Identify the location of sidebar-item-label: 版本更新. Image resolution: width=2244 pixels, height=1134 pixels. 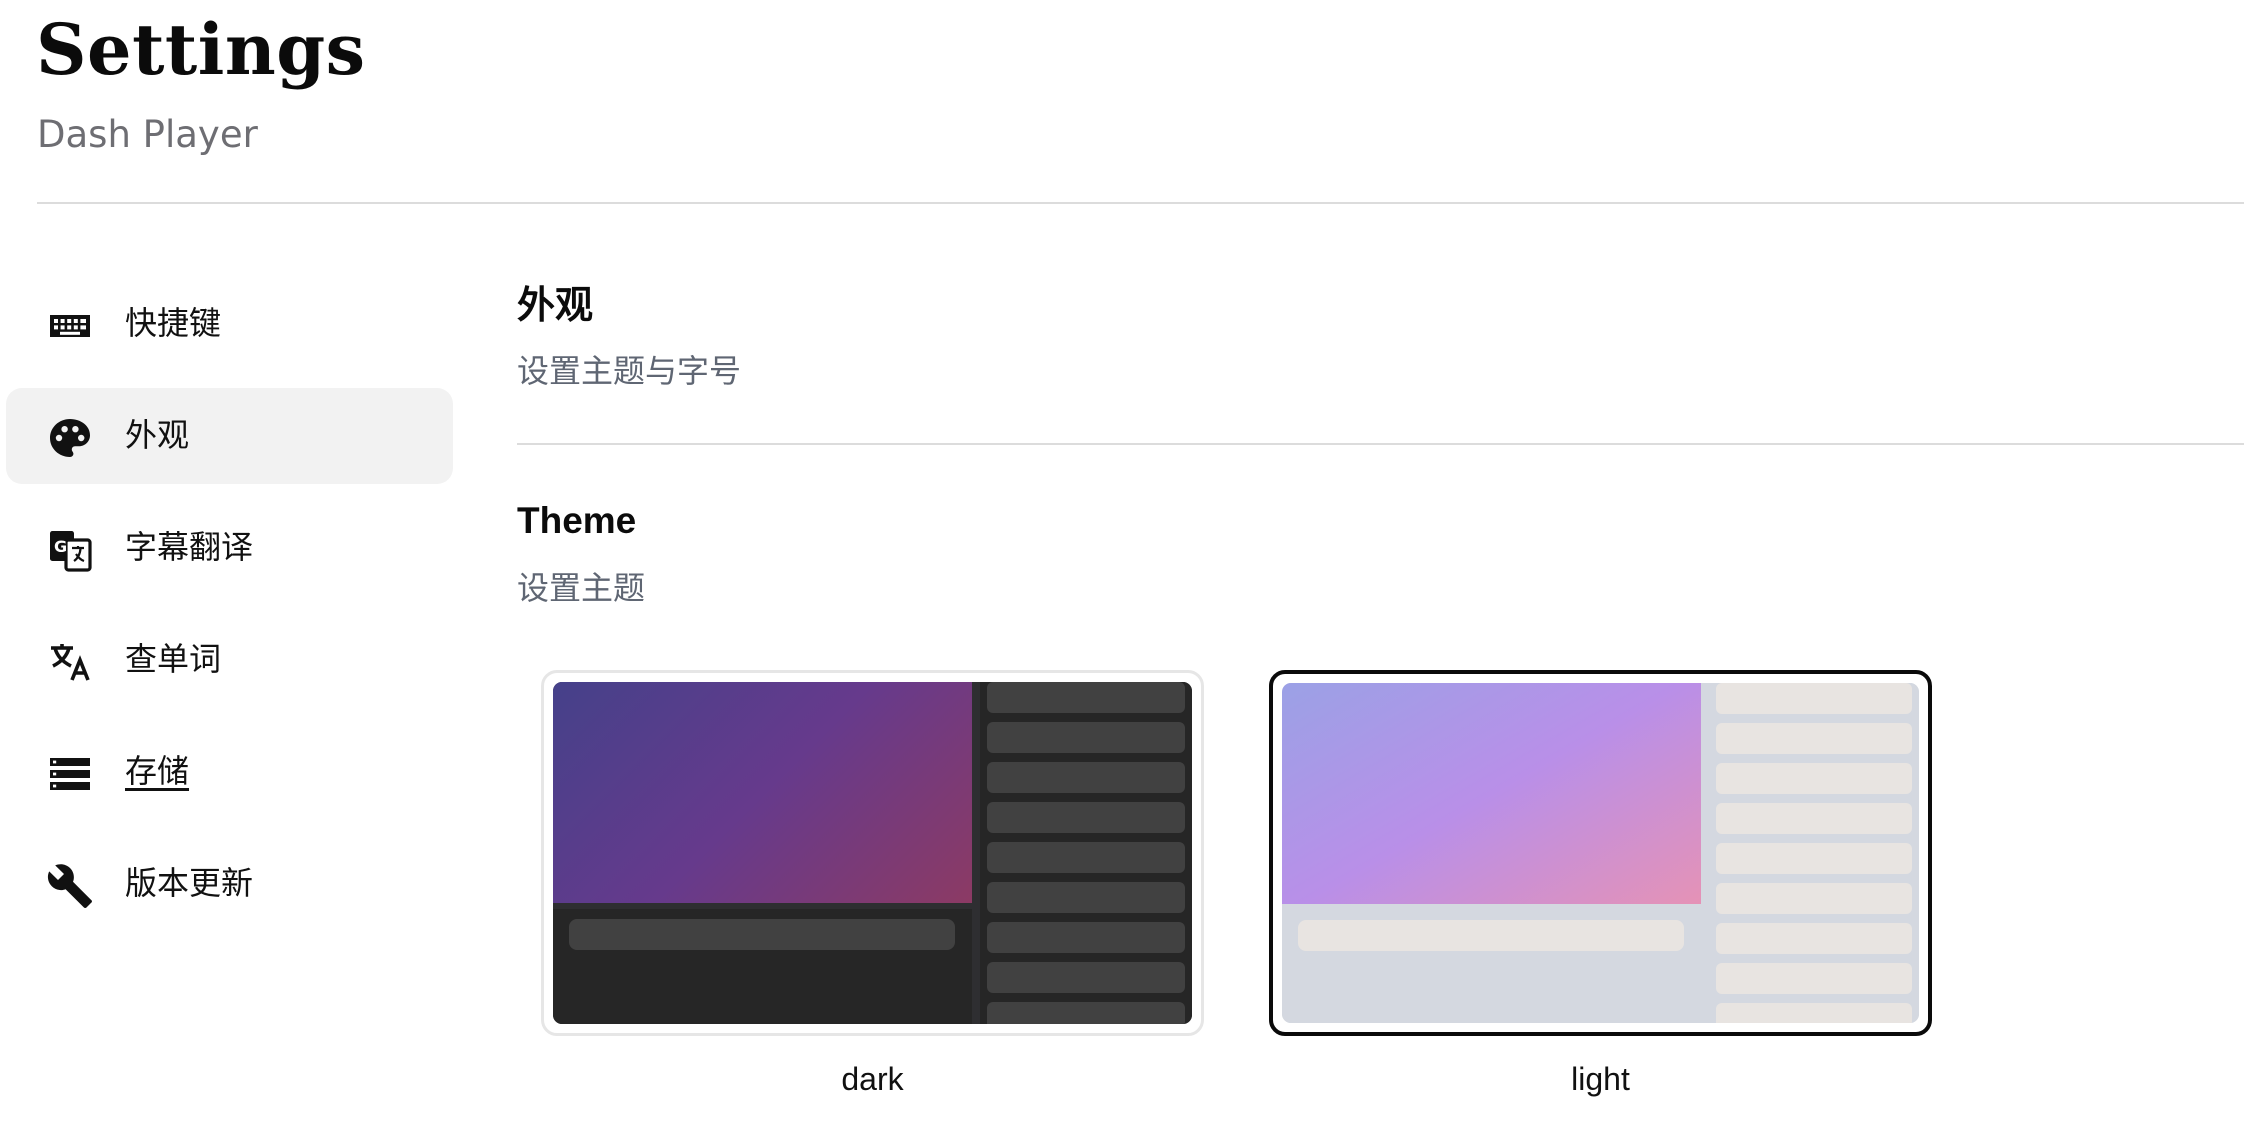
(189, 883).